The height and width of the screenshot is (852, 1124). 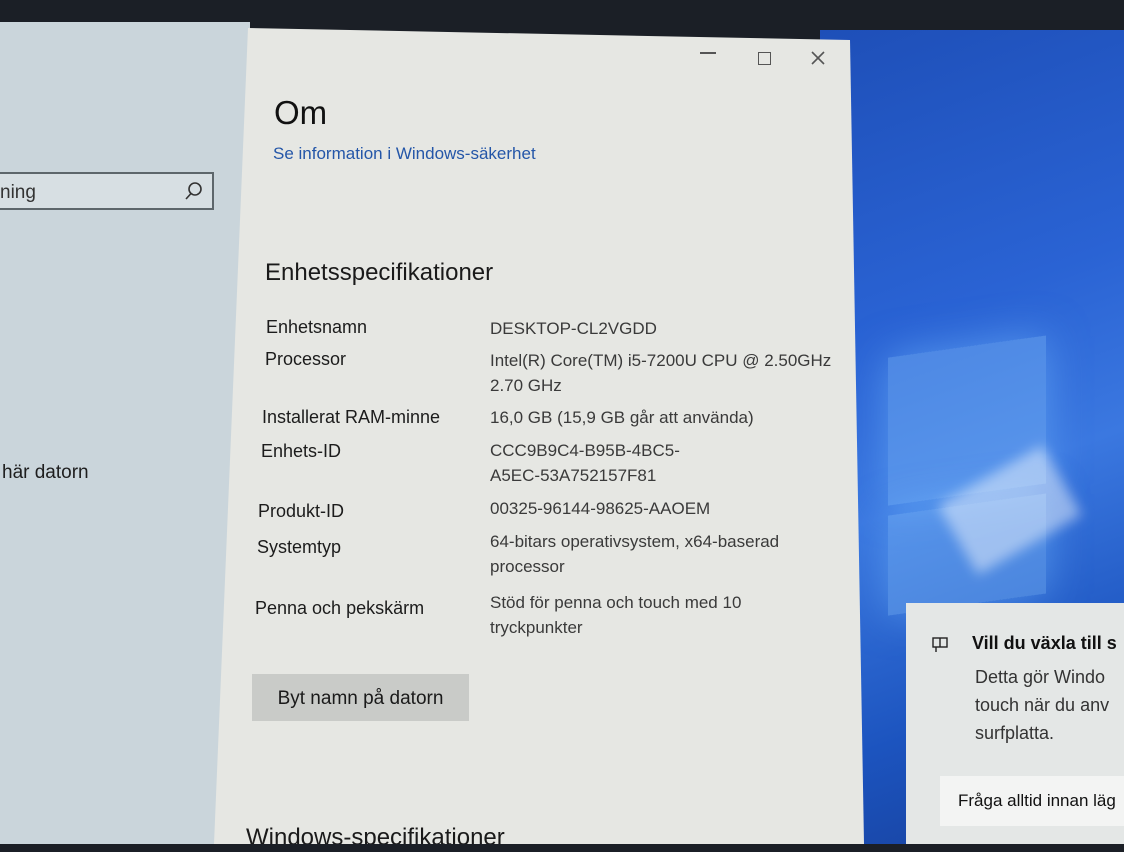 I want to click on minimize-icon, so click(x=708, y=53).